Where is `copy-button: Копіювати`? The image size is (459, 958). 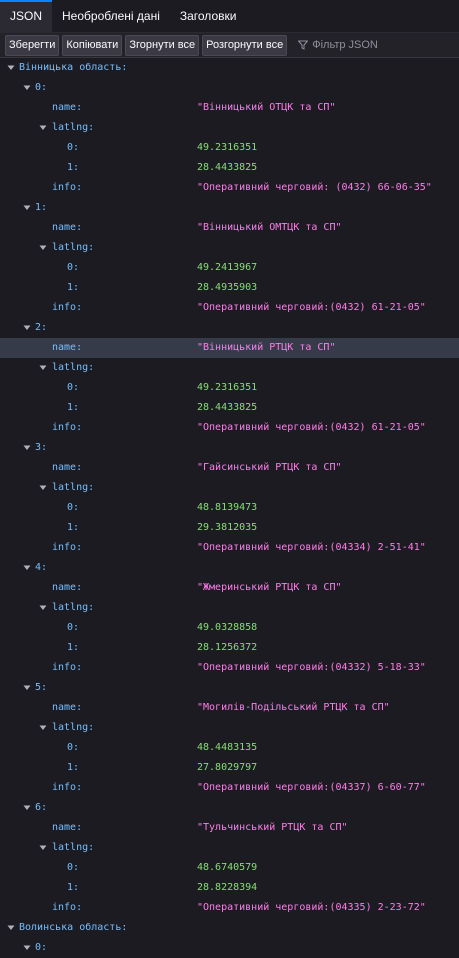
copy-button: Копіювати is located at coordinates (92, 45).